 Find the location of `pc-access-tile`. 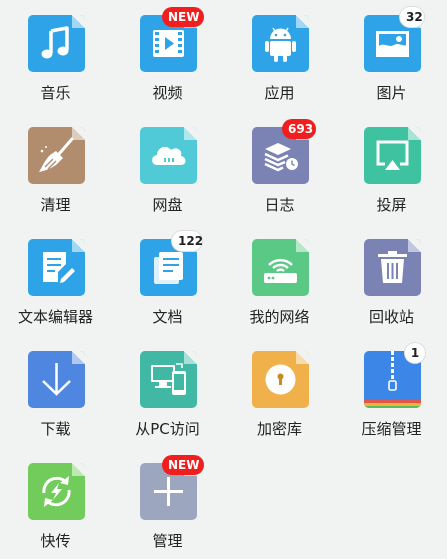

pc-access-tile is located at coordinates (168, 379).